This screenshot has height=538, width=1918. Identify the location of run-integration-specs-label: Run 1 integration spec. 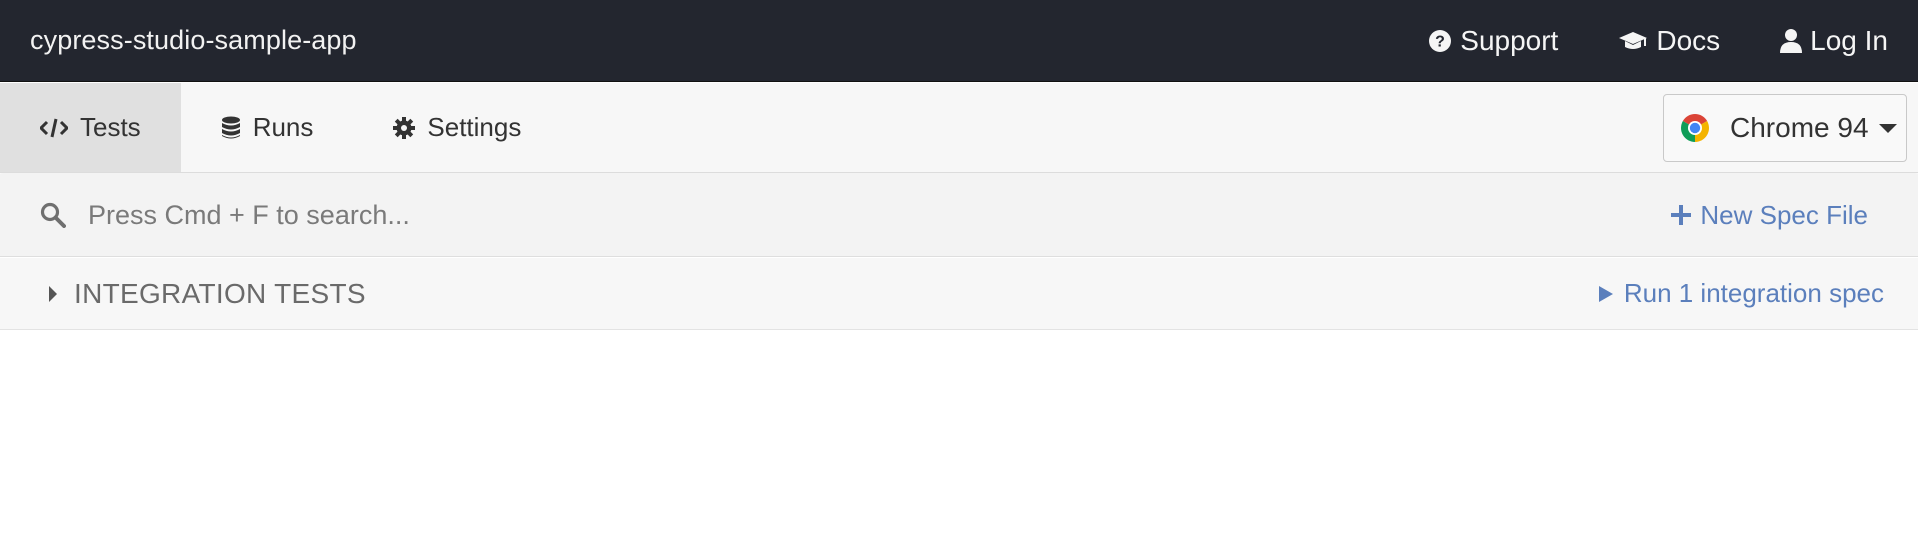
(1753, 293).